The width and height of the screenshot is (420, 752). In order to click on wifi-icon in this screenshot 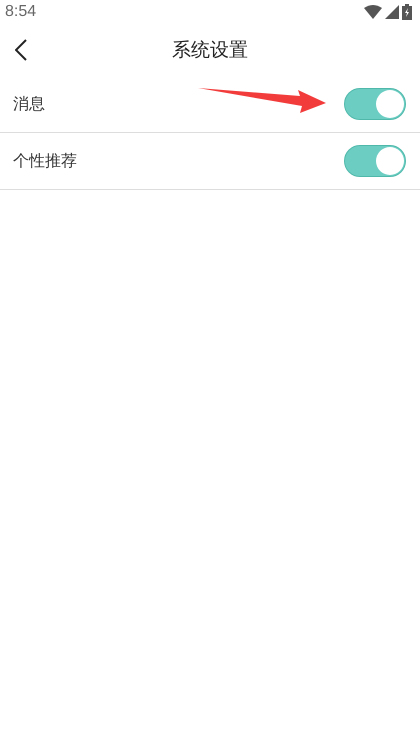, I will do `click(373, 12)`.